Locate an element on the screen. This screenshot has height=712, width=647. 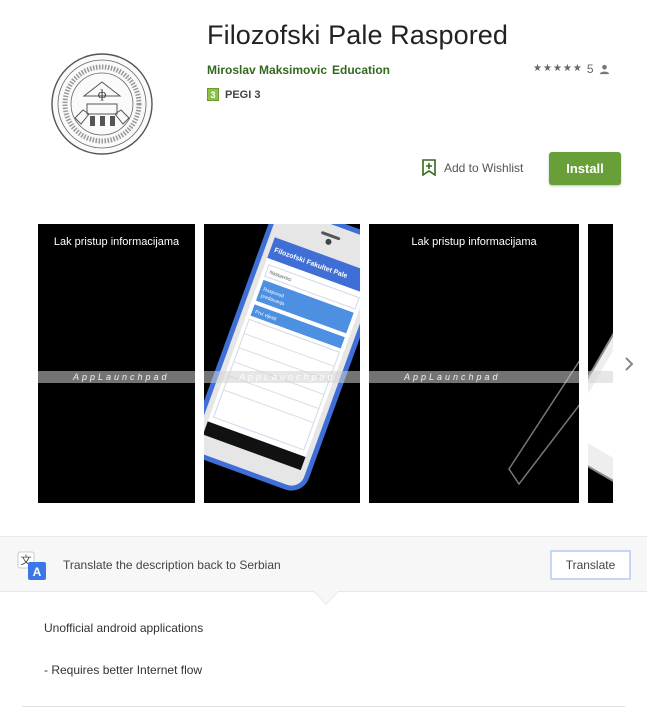
wishlist-label: Add to Wishlist is located at coordinates (484, 167).